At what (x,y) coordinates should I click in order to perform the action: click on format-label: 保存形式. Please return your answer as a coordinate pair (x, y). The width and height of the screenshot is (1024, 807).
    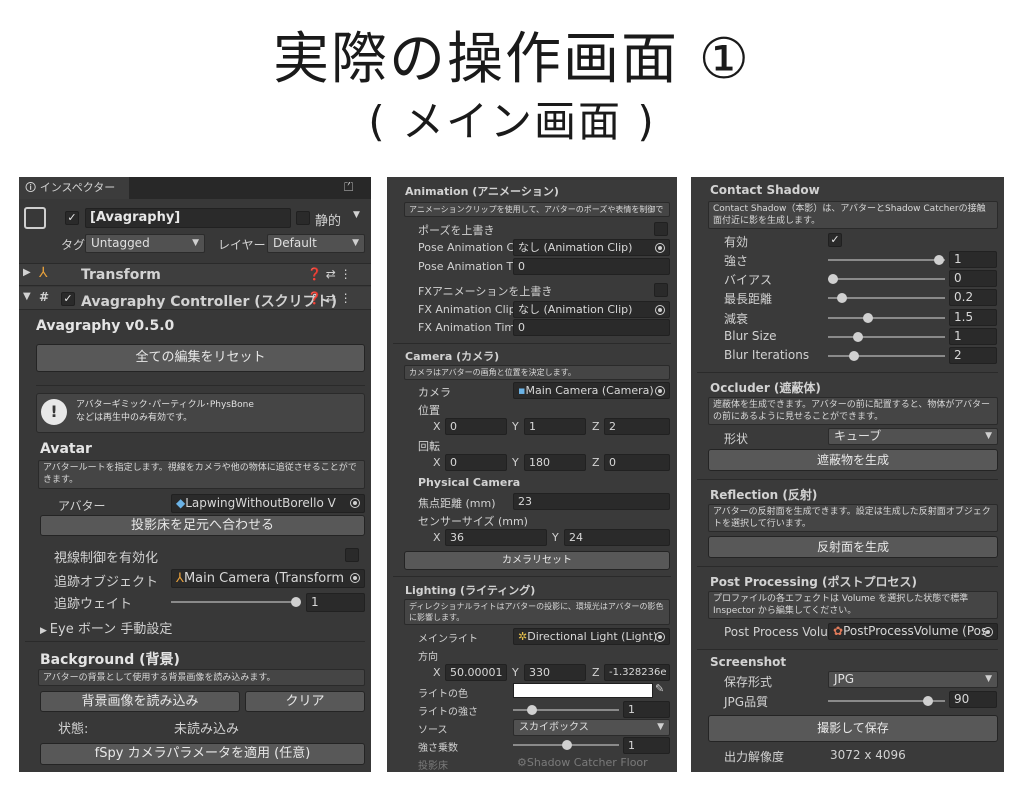
    Looking at the image, I should click on (748, 682).